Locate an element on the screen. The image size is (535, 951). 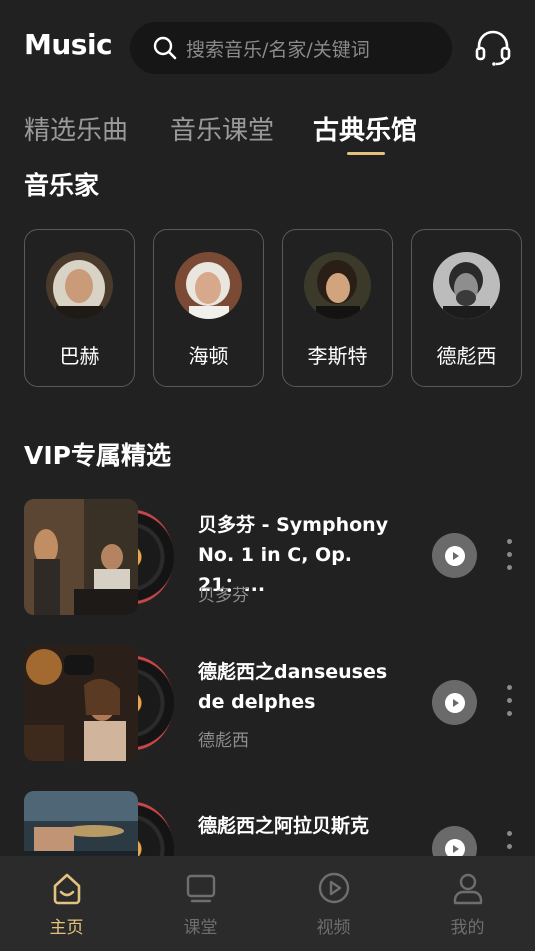
composer-card: 德彪西 is located at coordinates (466, 308).